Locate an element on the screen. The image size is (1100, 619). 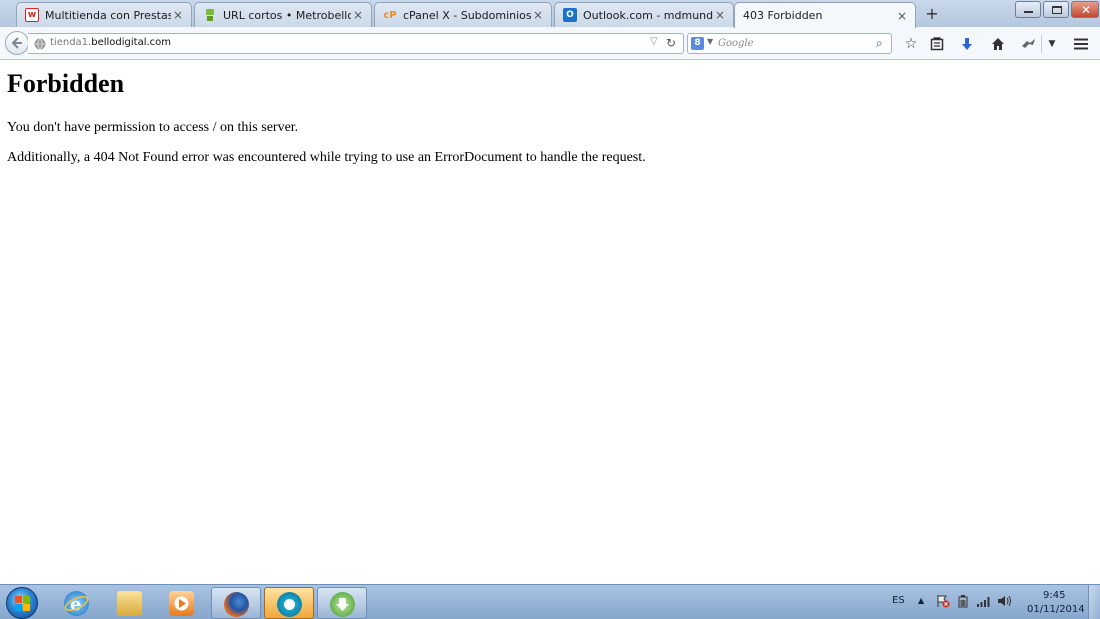
robot-icon is located at coordinates (210, 15).